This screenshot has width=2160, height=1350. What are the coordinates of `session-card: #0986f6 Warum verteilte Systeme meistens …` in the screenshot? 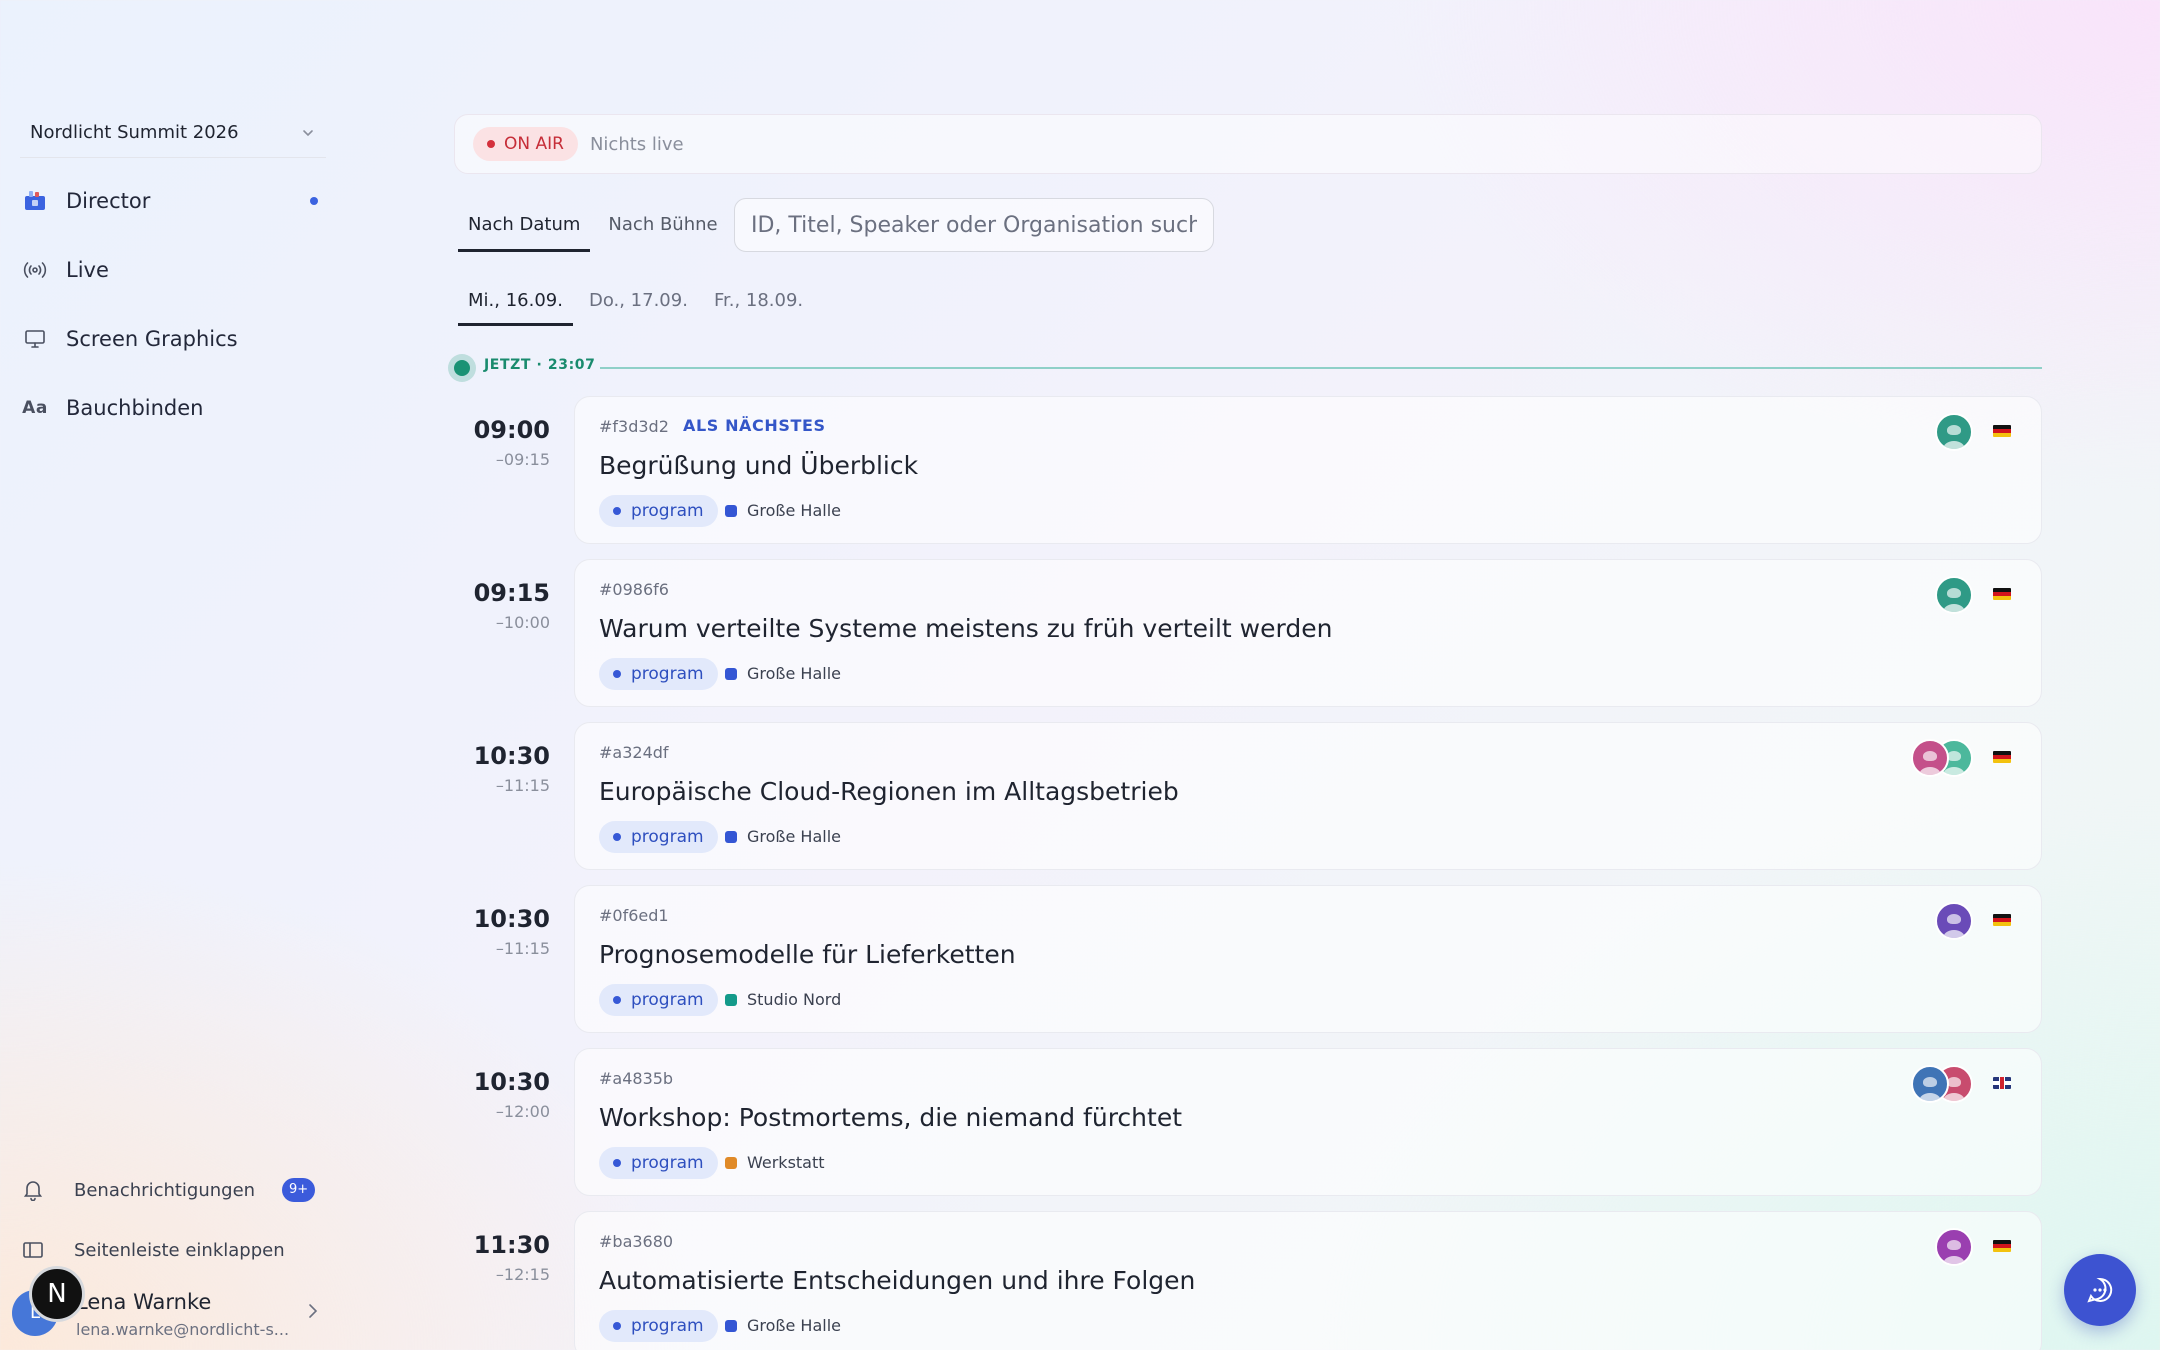 It's located at (1308, 633).